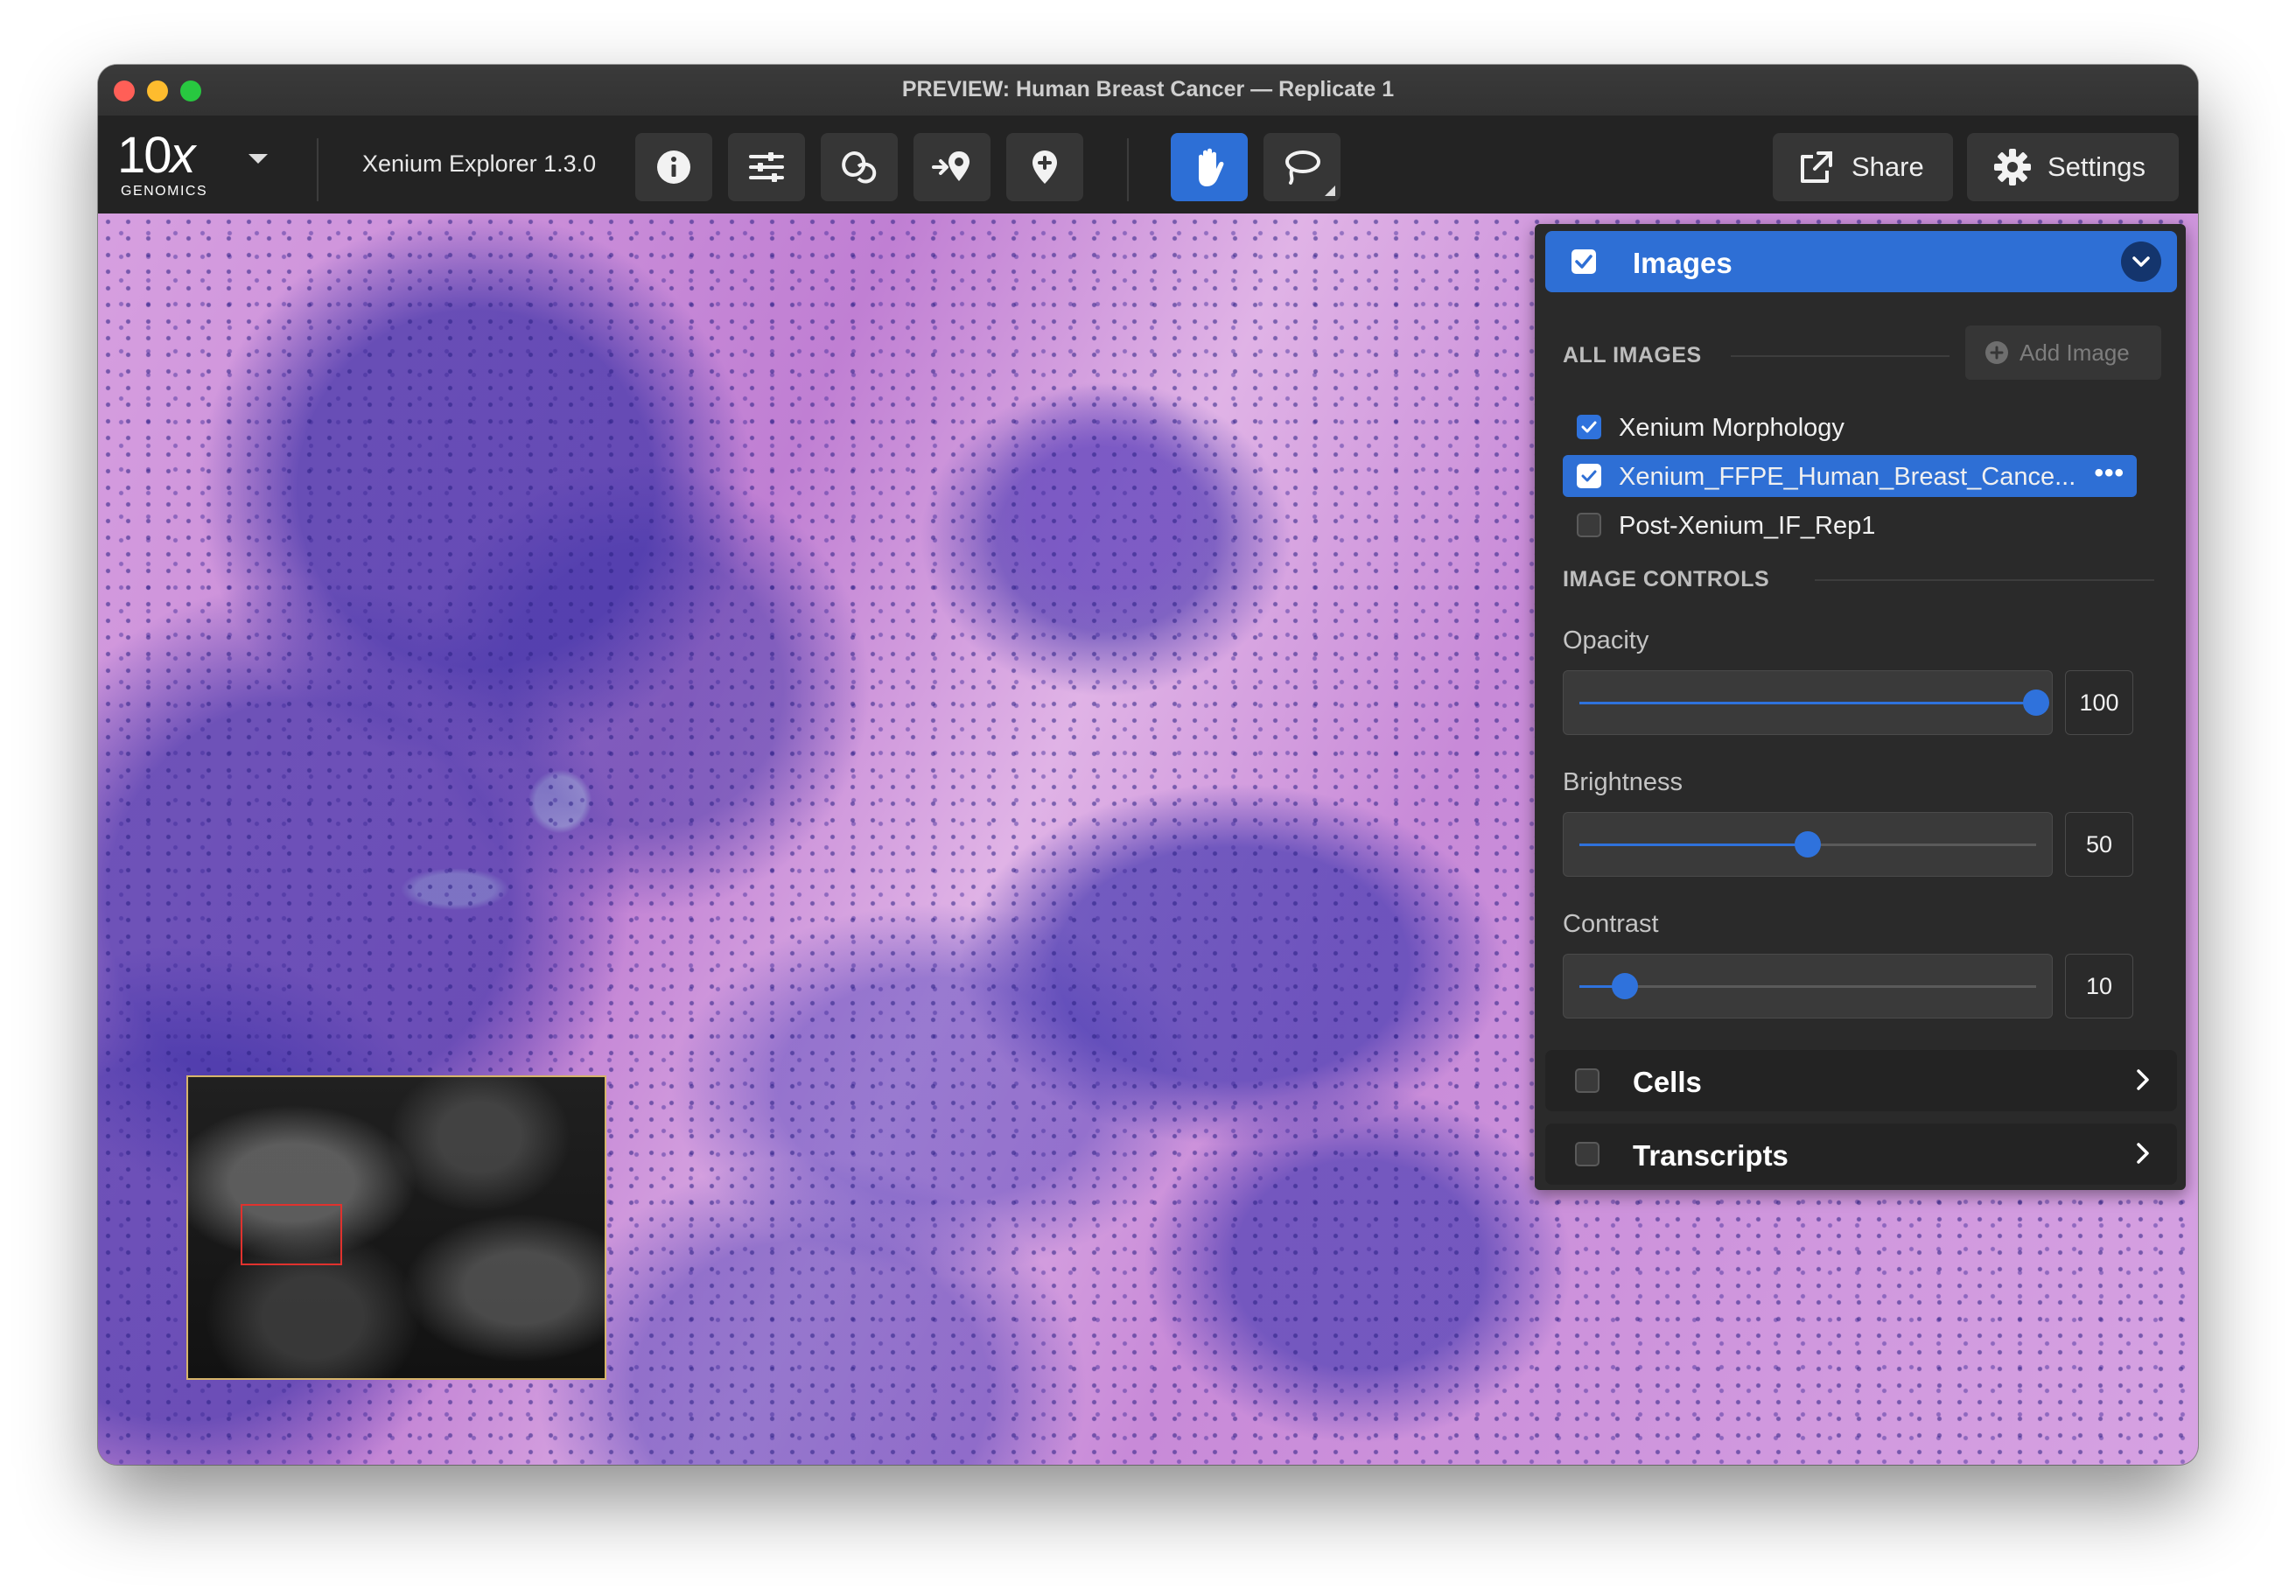 The height and width of the screenshot is (1596, 2296). What do you see at coordinates (2099, 702) in the screenshot?
I see `opacity-value-input: 100` at bounding box center [2099, 702].